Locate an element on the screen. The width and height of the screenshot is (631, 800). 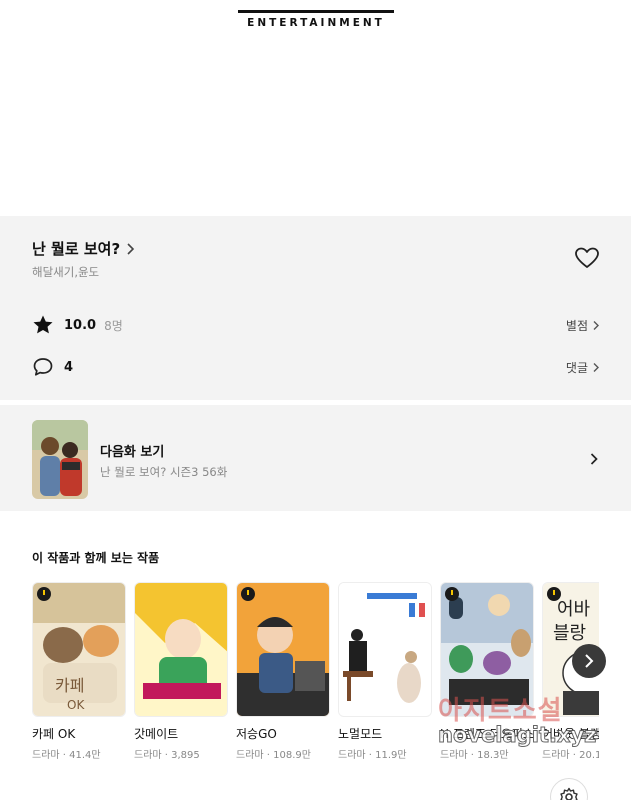
recommendation-meta: 드라마 · 3,895 is located at coordinates (167, 755).